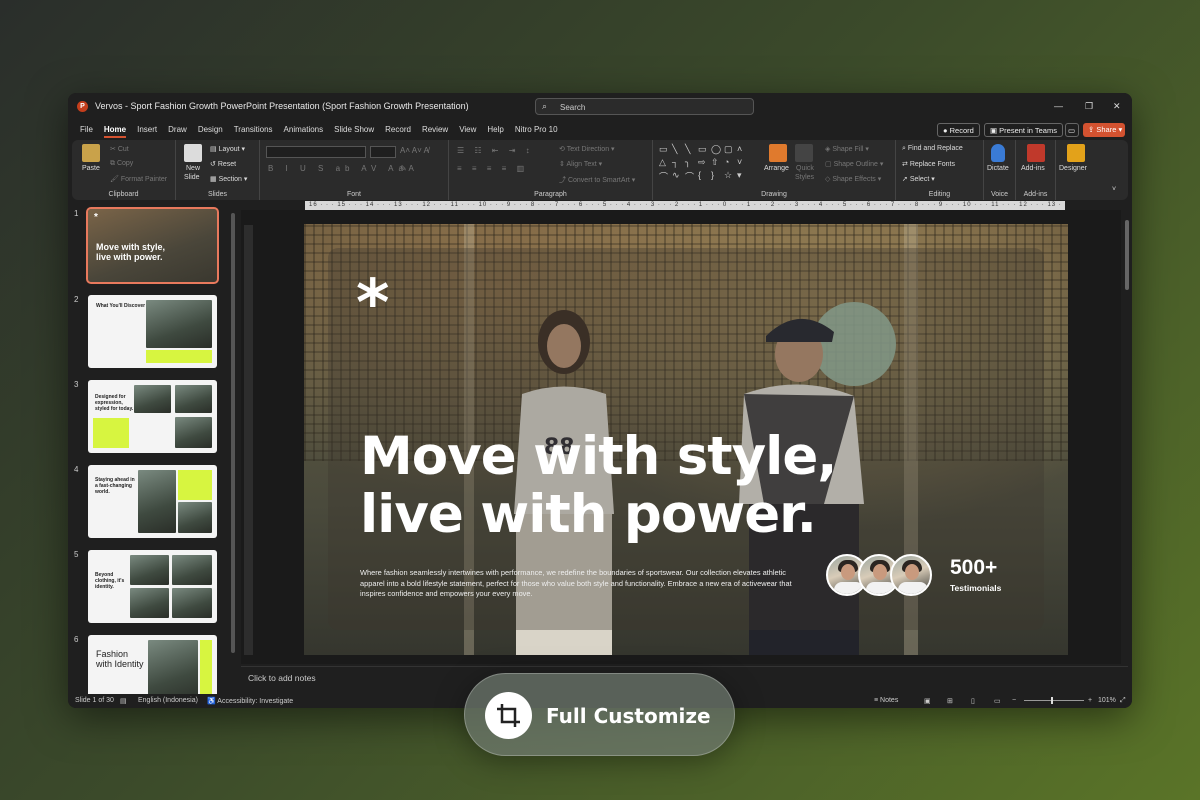  What do you see at coordinates (580, 164) in the screenshot?
I see `align-text-button: ⇕ Align Text ▾` at bounding box center [580, 164].